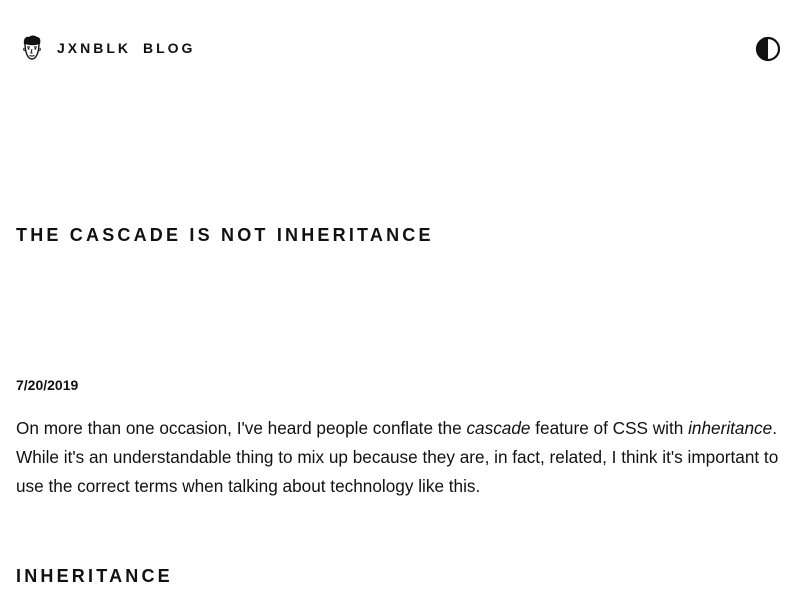 This screenshot has height=600, width=800. I want to click on intro-text-2: feature of CSS with, so click(609, 428).